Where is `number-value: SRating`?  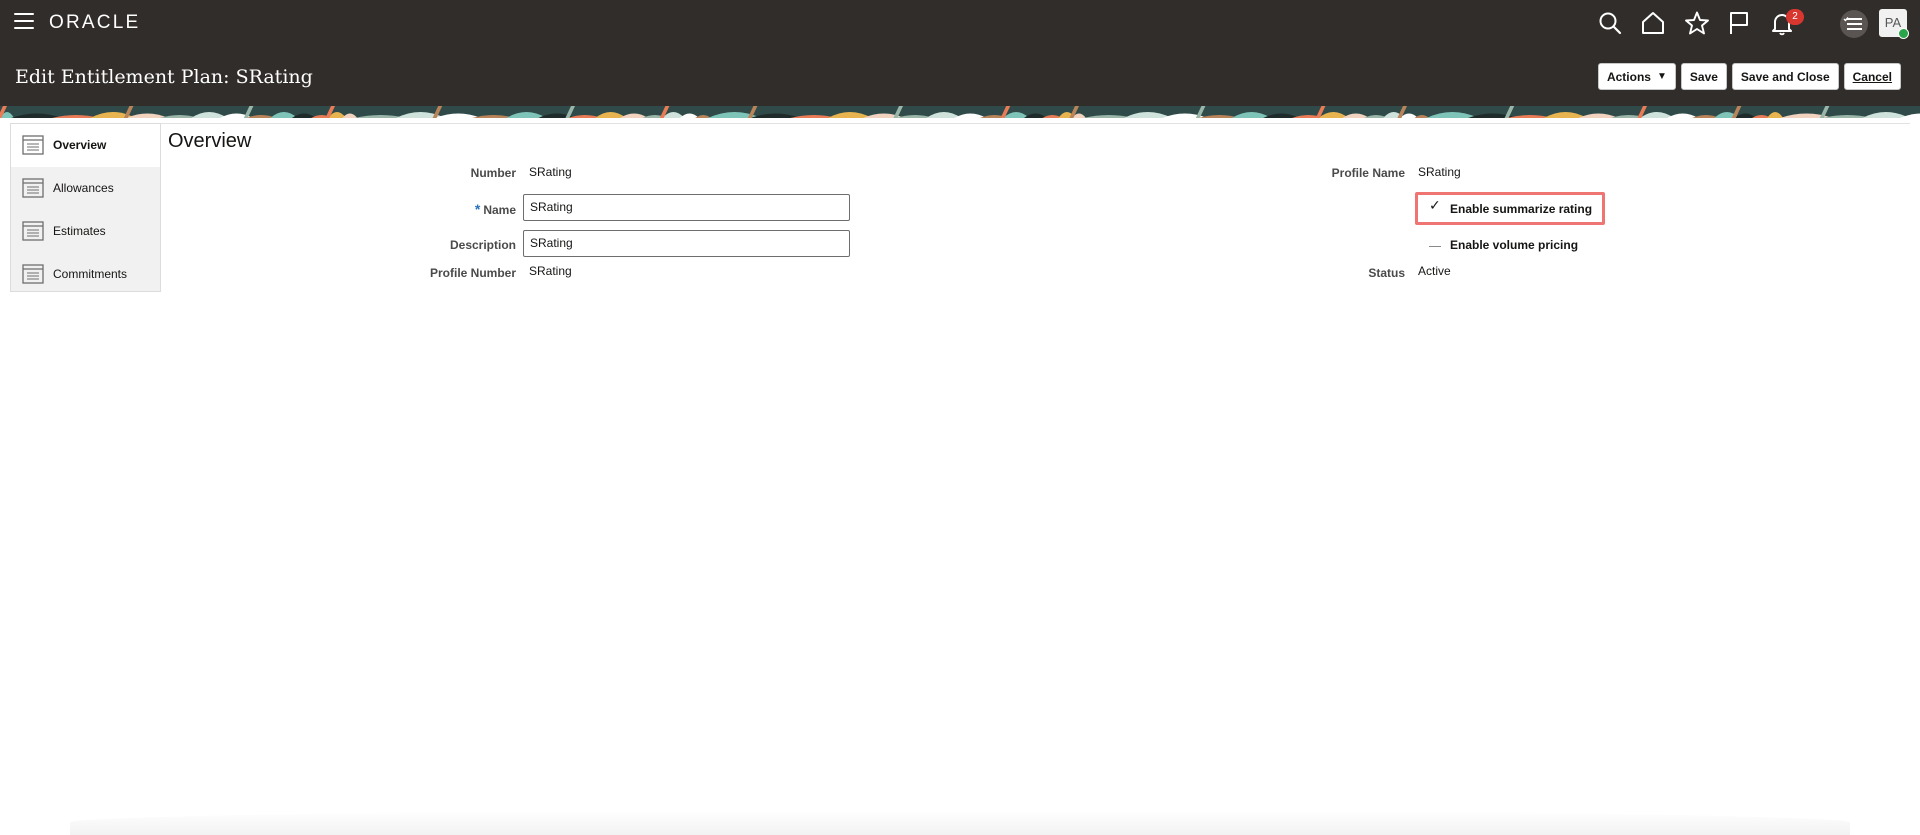 number-value: SRating is located at coordinates (550, 172).